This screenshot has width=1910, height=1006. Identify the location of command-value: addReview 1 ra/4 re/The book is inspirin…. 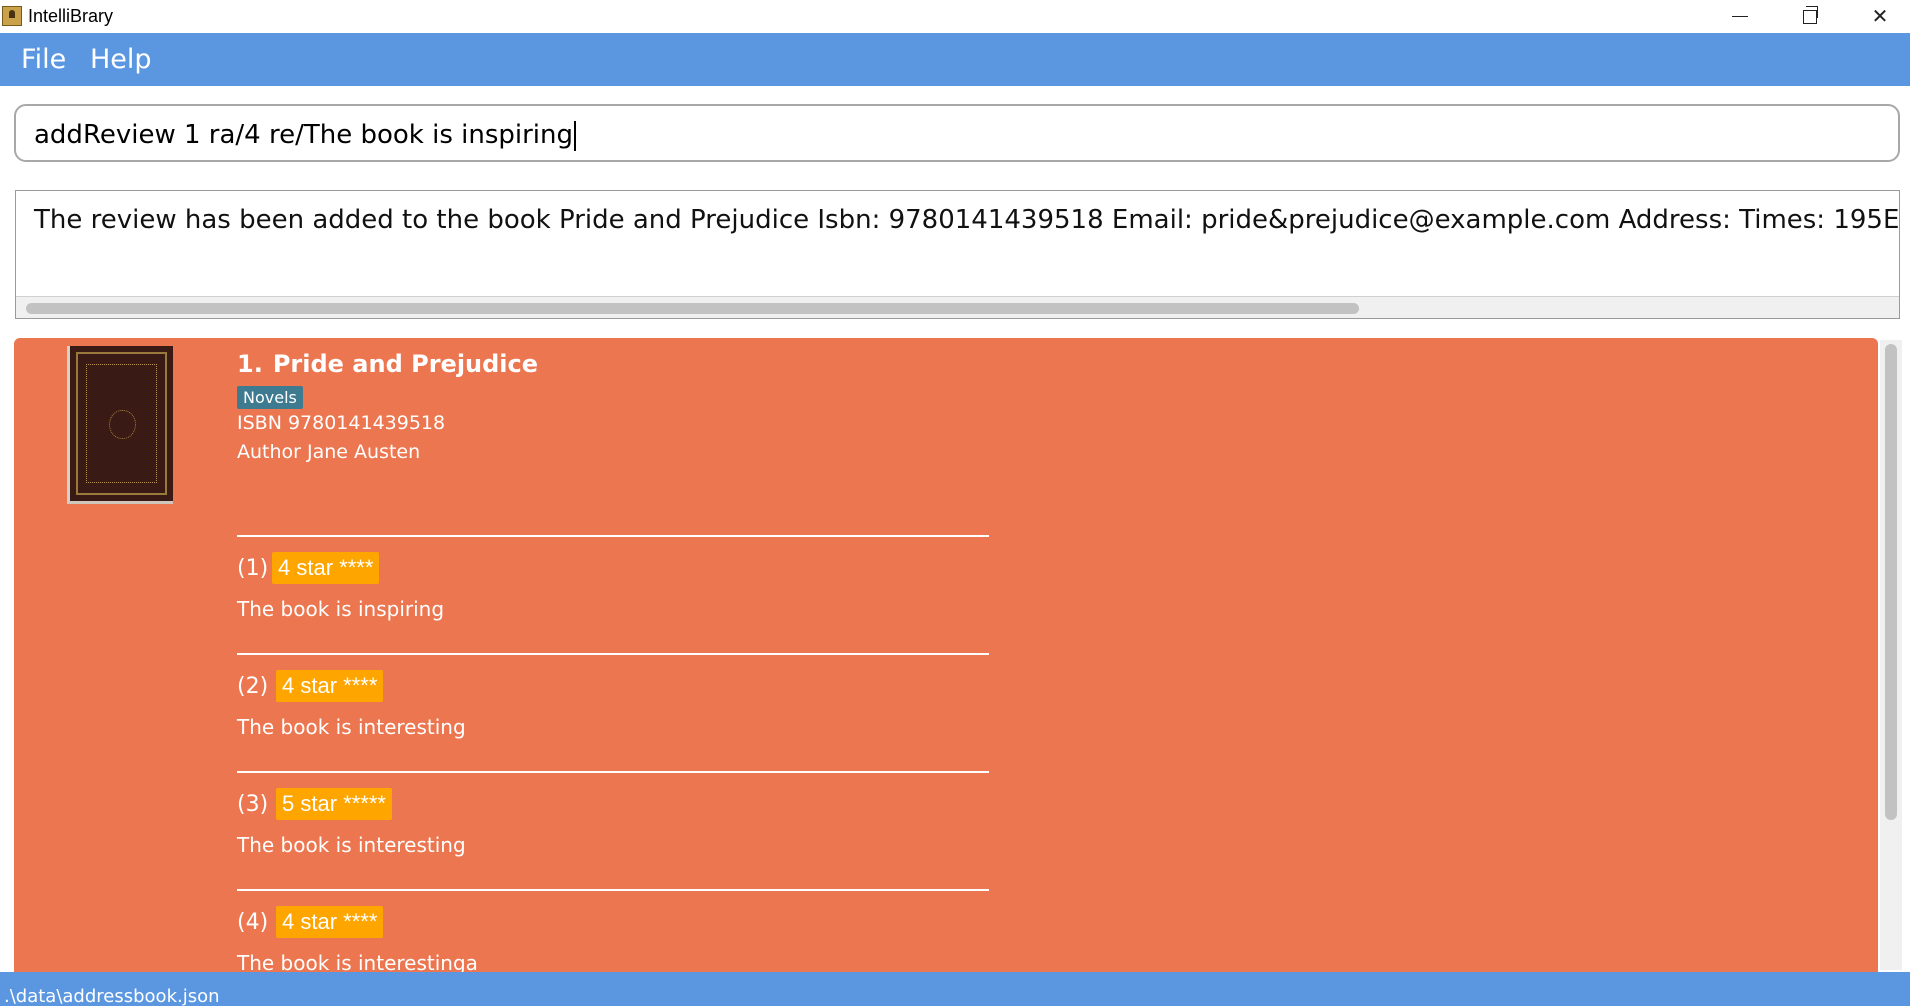
(304, 135).